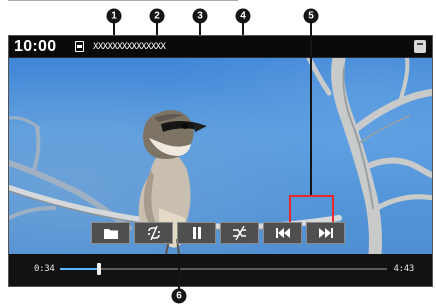 The image size is (436, 305). Describe the element at coordinates (123, 0) in the screenshot. I see `top-rule` at that location.